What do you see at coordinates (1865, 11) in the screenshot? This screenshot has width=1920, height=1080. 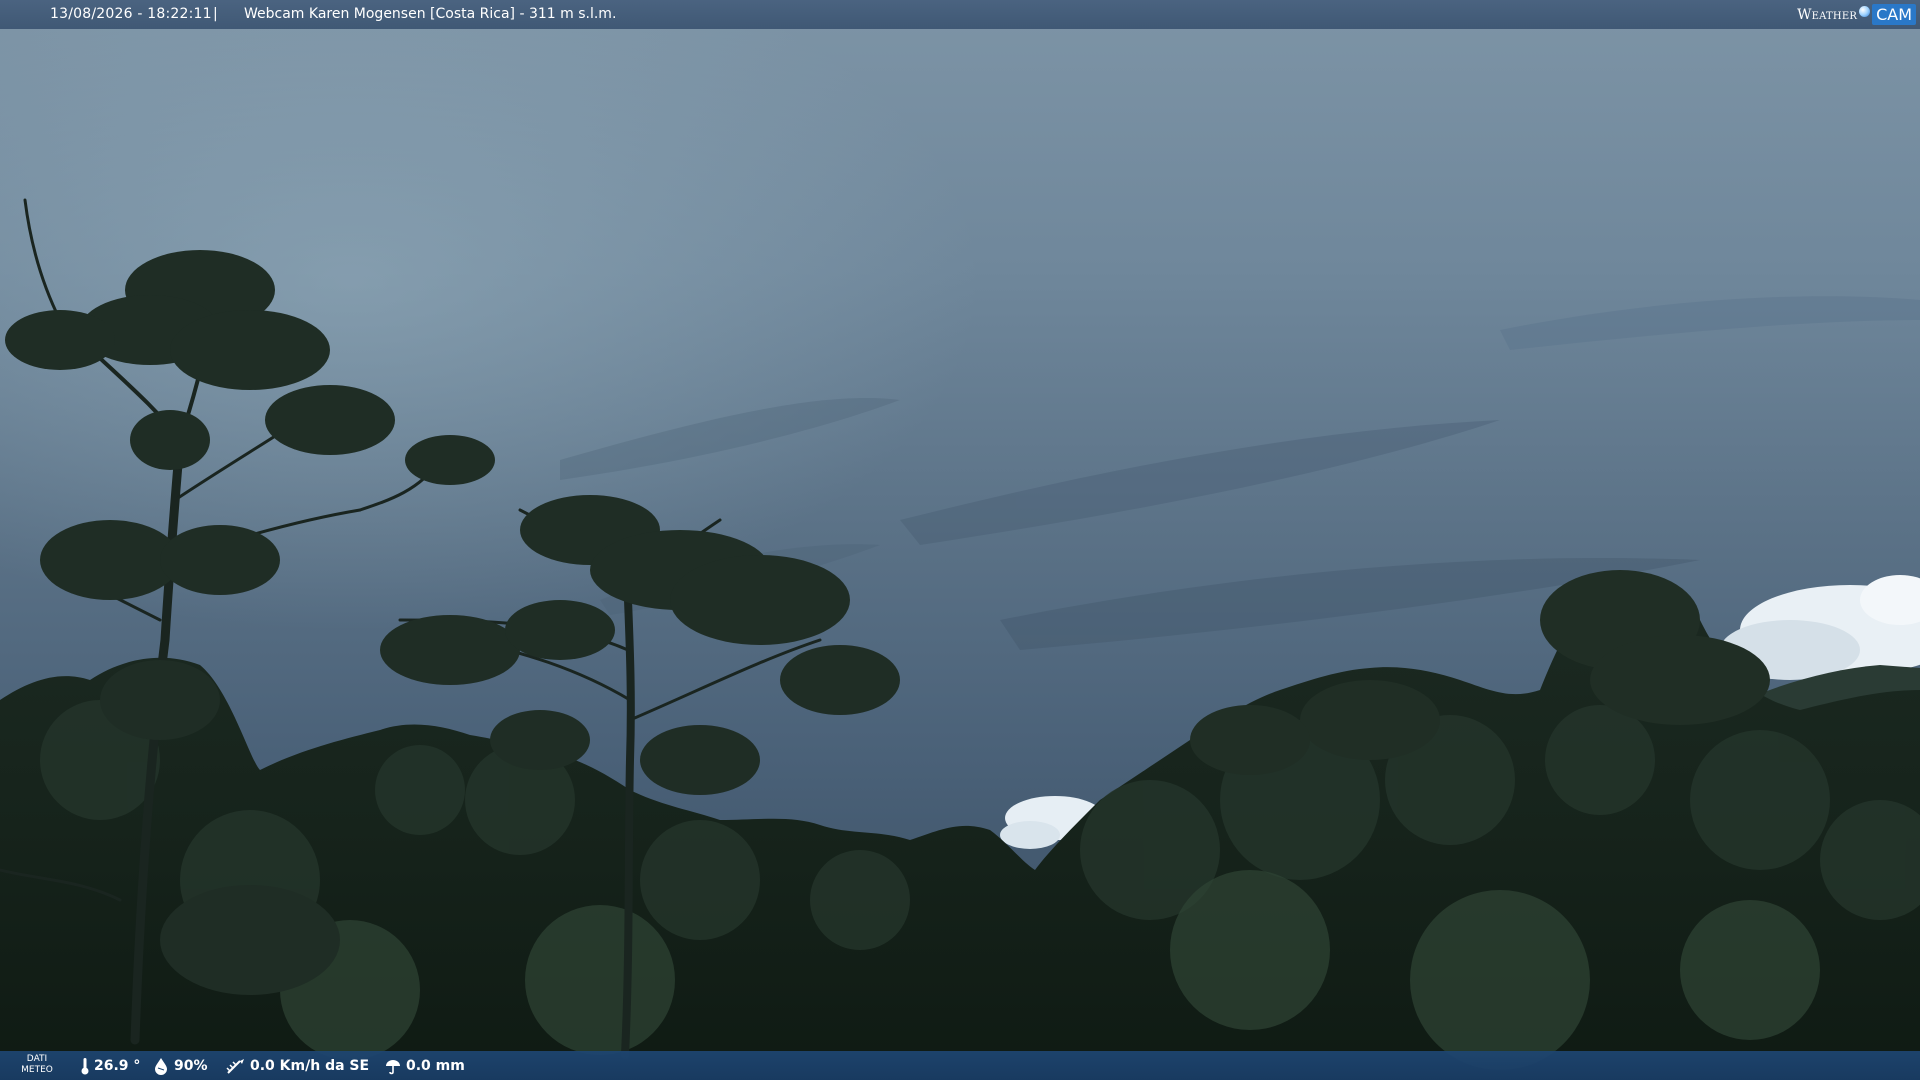 I see `logo-globe-icon` at bounding box center [1865, 11].